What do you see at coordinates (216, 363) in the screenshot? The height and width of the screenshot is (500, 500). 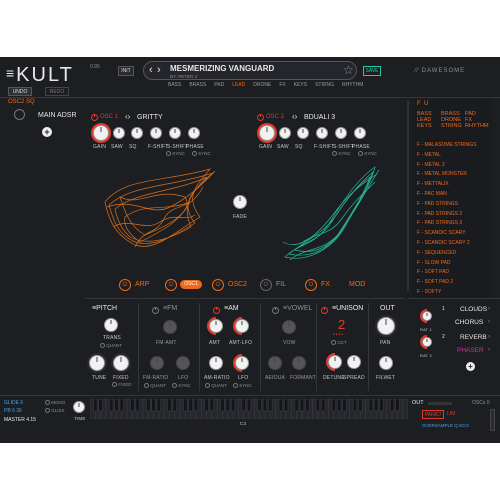 I see `am-ratio-knob` at bounding box center [216, 363].